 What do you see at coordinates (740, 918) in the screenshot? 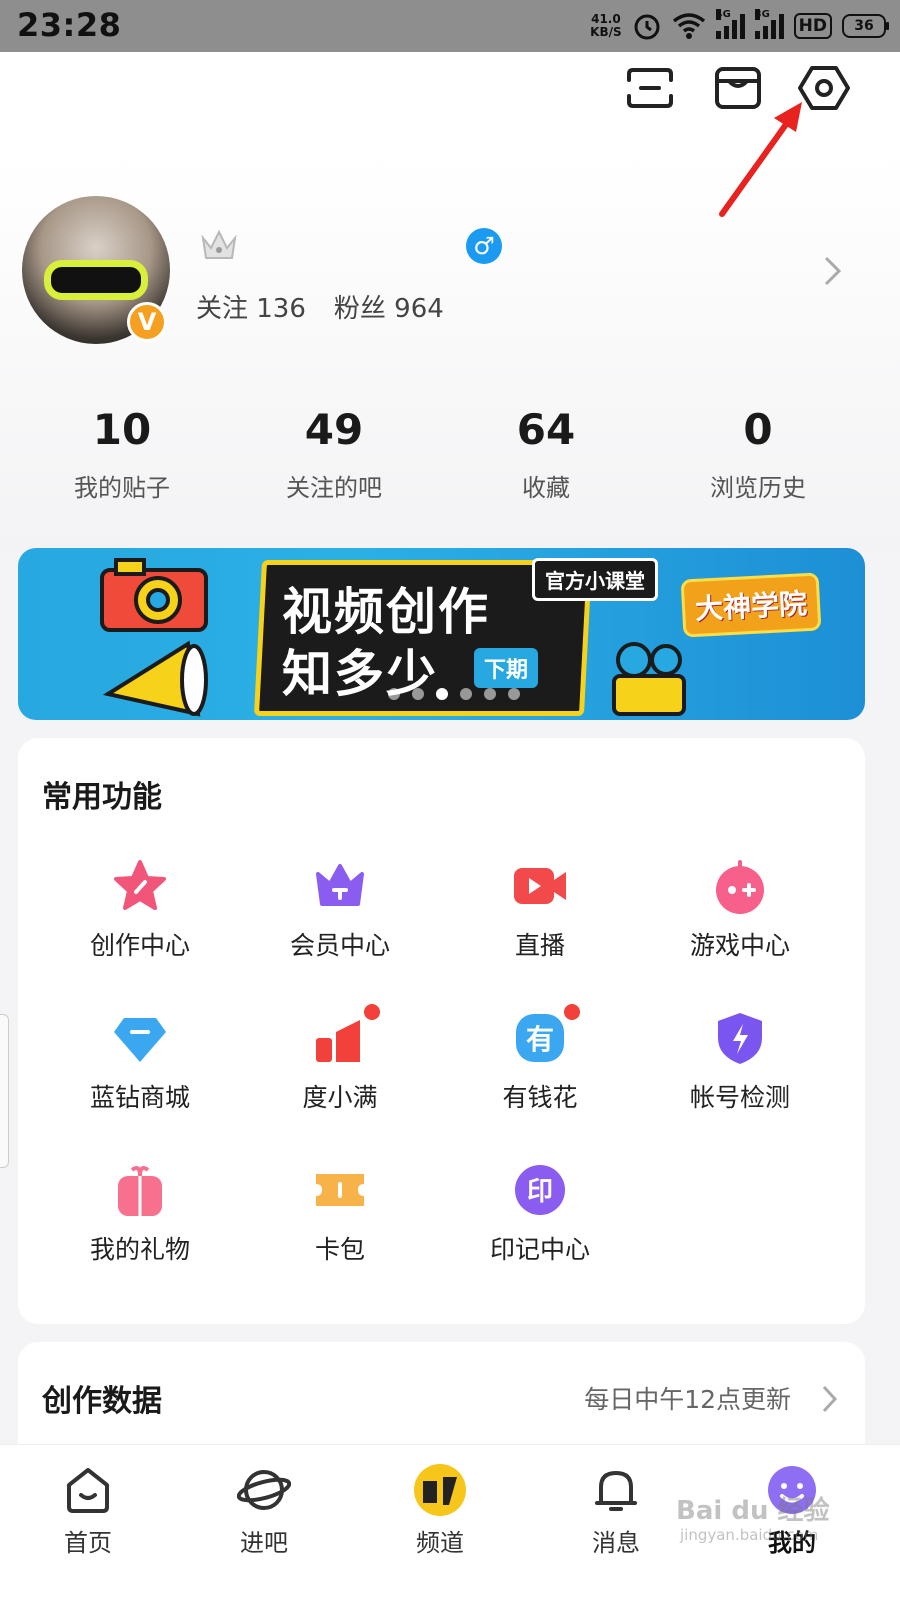
I see `function-game-center: 游戏中心` at bounding box center [740, 918].